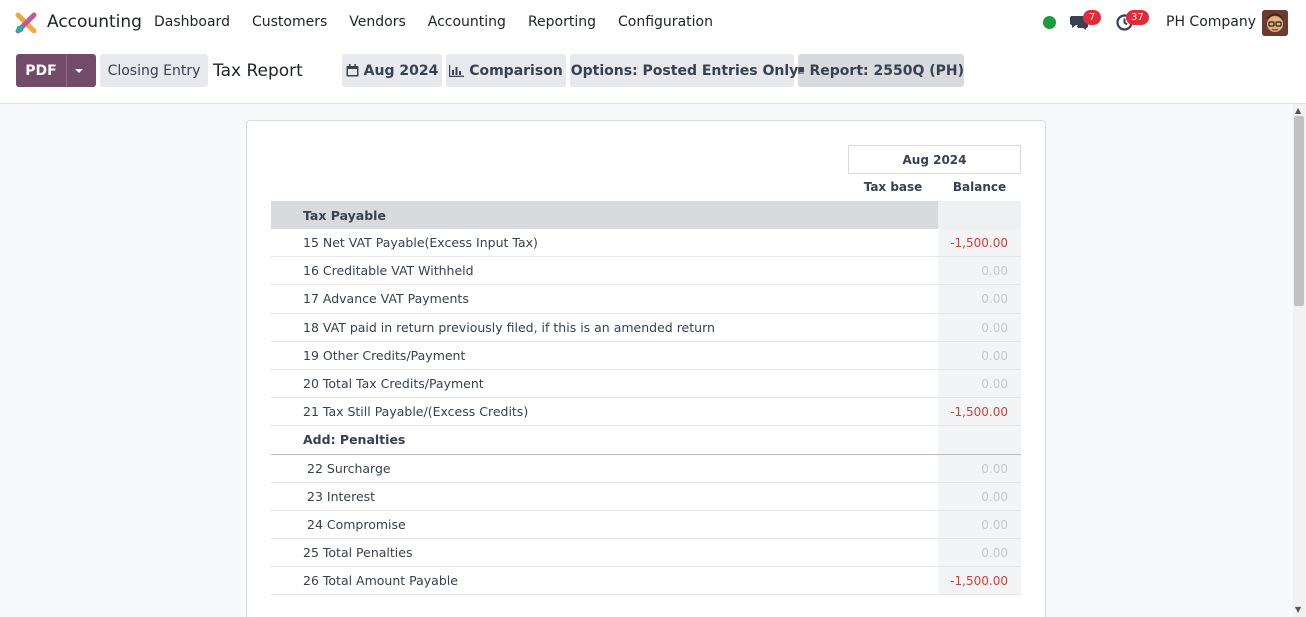  I want to click on menu-customers: Customers, so click(289, 22).